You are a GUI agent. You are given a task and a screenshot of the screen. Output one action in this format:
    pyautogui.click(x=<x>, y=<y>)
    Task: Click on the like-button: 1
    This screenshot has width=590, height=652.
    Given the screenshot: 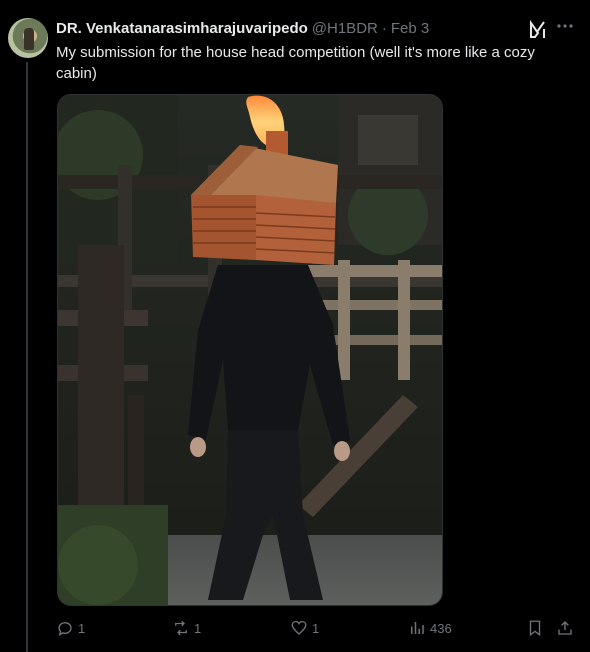 What is the action you would take?
    pyautogui.click(x=304, y=628)
    